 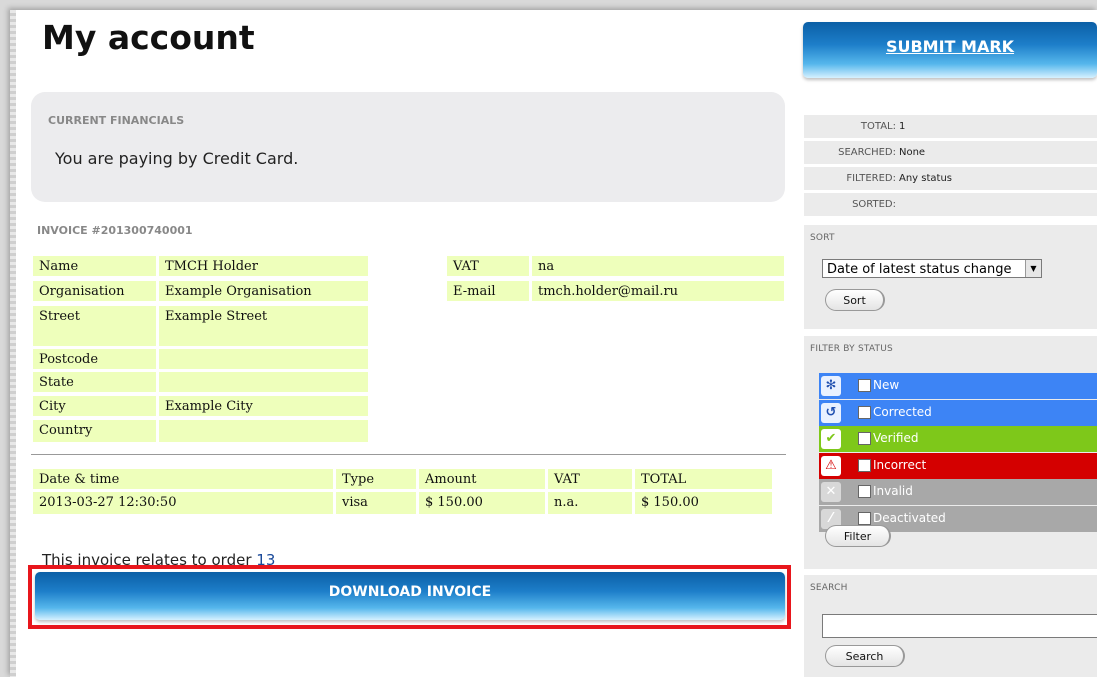 I want to click on payment-header-vat: VAT, so click(x=590, y=479).